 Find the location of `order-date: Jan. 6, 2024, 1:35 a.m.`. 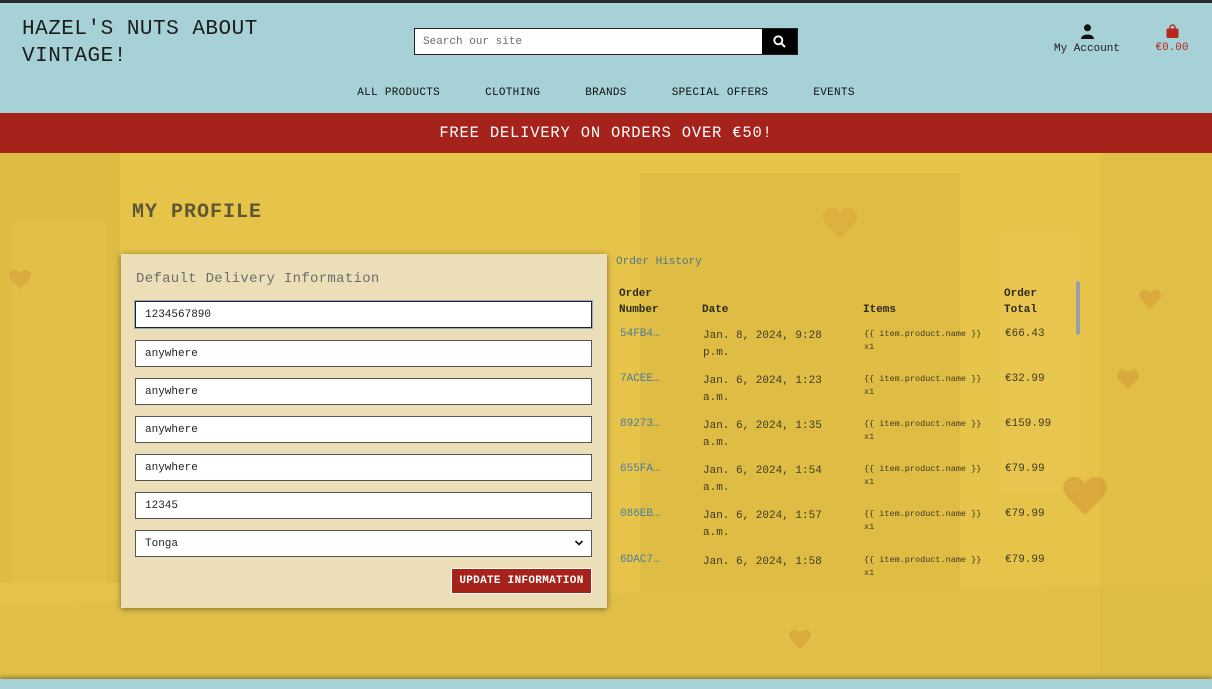

order-date: Jan. 6, 2024, 1:35 a.m. is located at coordinates (773, 435).